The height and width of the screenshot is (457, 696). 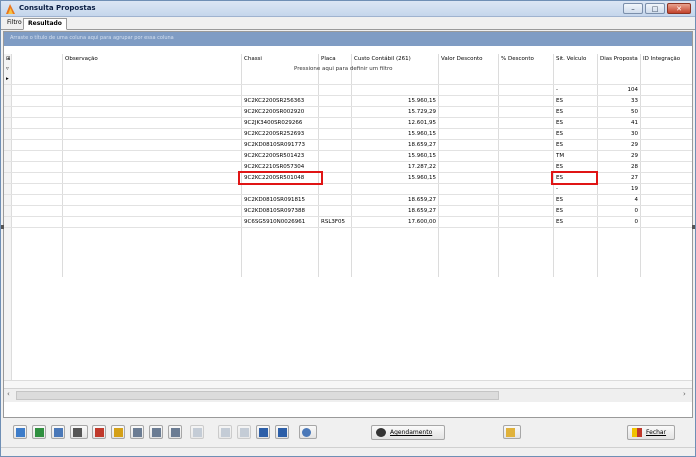 I want to click on table-row: -19, so click(x=348, y=189).